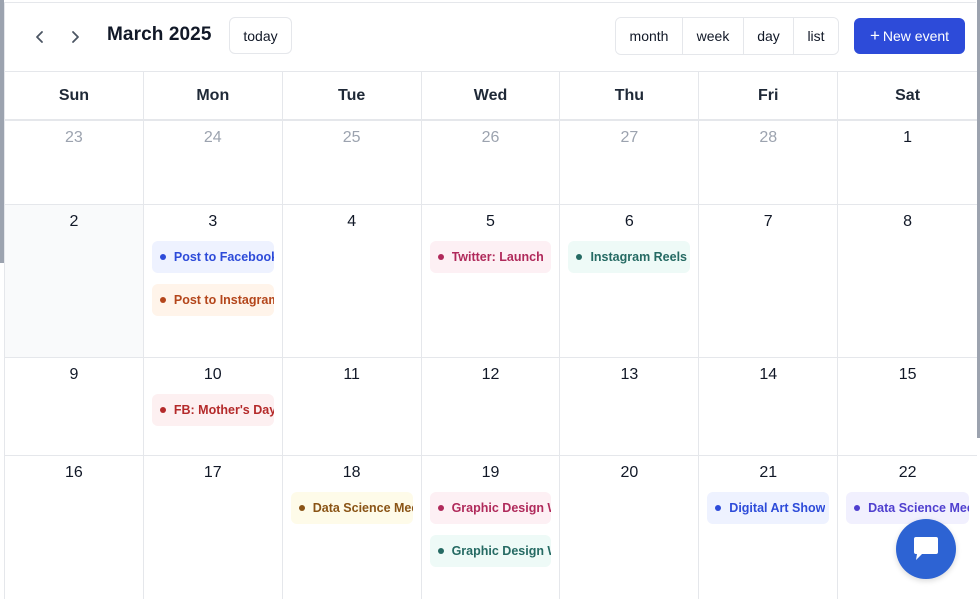 The image size is (980, 599). Describe the element at coordinates (639, 257) in the screenshot. I see `event-title: Instagram Reels` at that location.